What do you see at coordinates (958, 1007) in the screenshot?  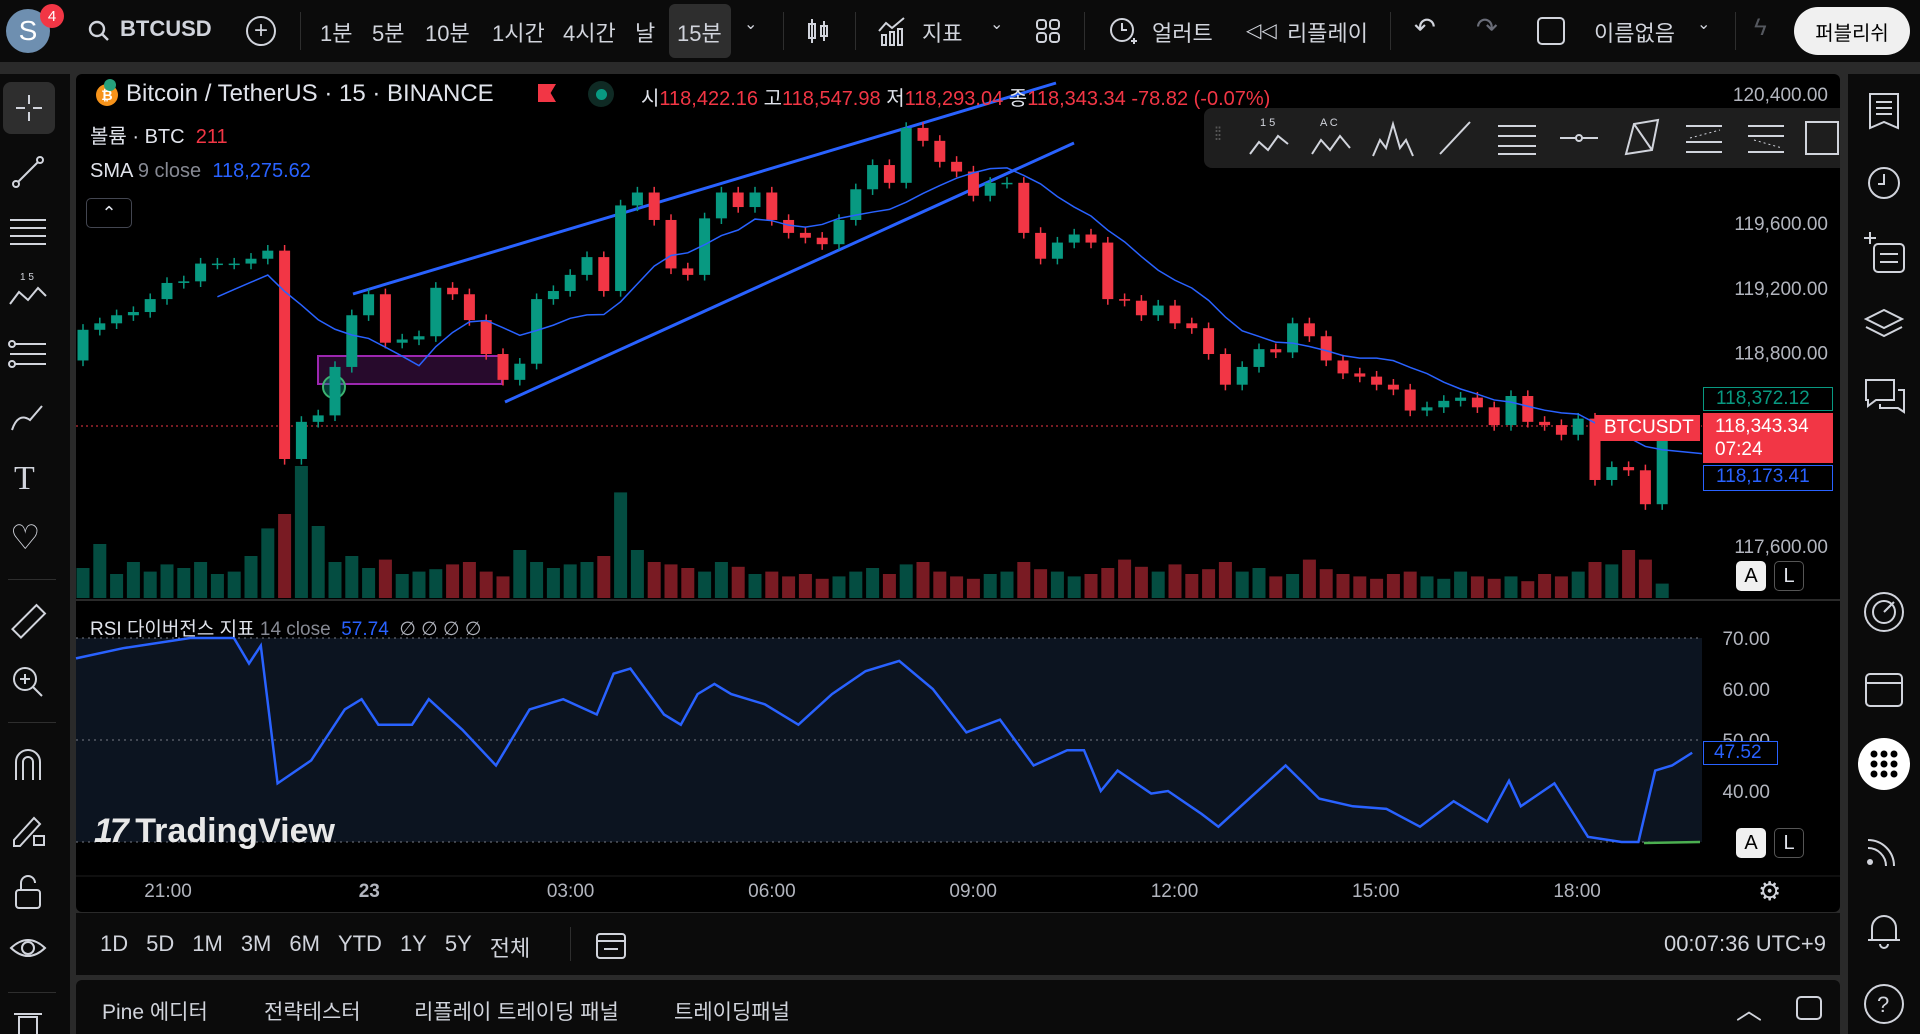 I see `bottom-panel-tabs: Pine 에디터 전략테스터 리플레이 트레이딩 패널 트레이딩패널 ︿` at bounding box center [958, 1007].